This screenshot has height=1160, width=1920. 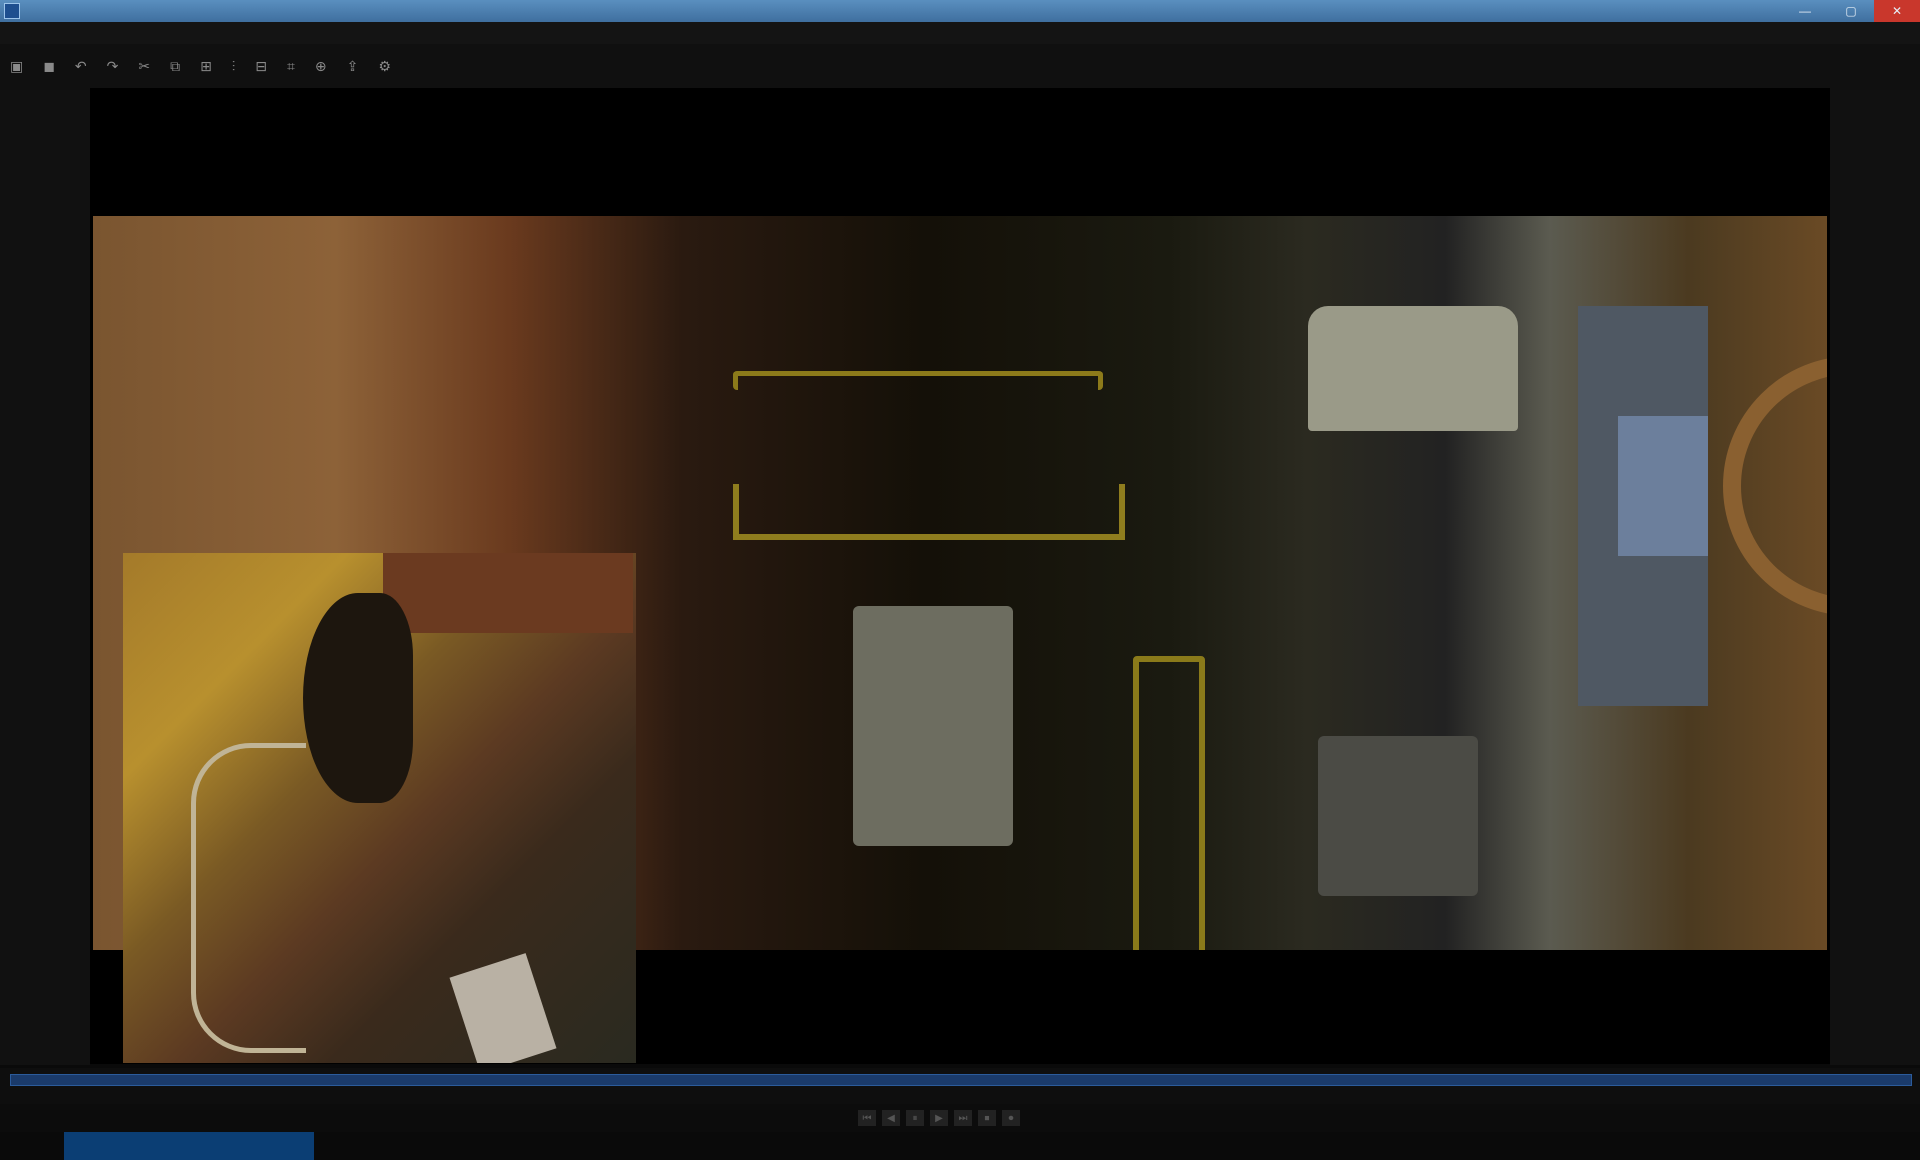 I want to click on stop-button: ⏹, so click(x=987, y=1118).